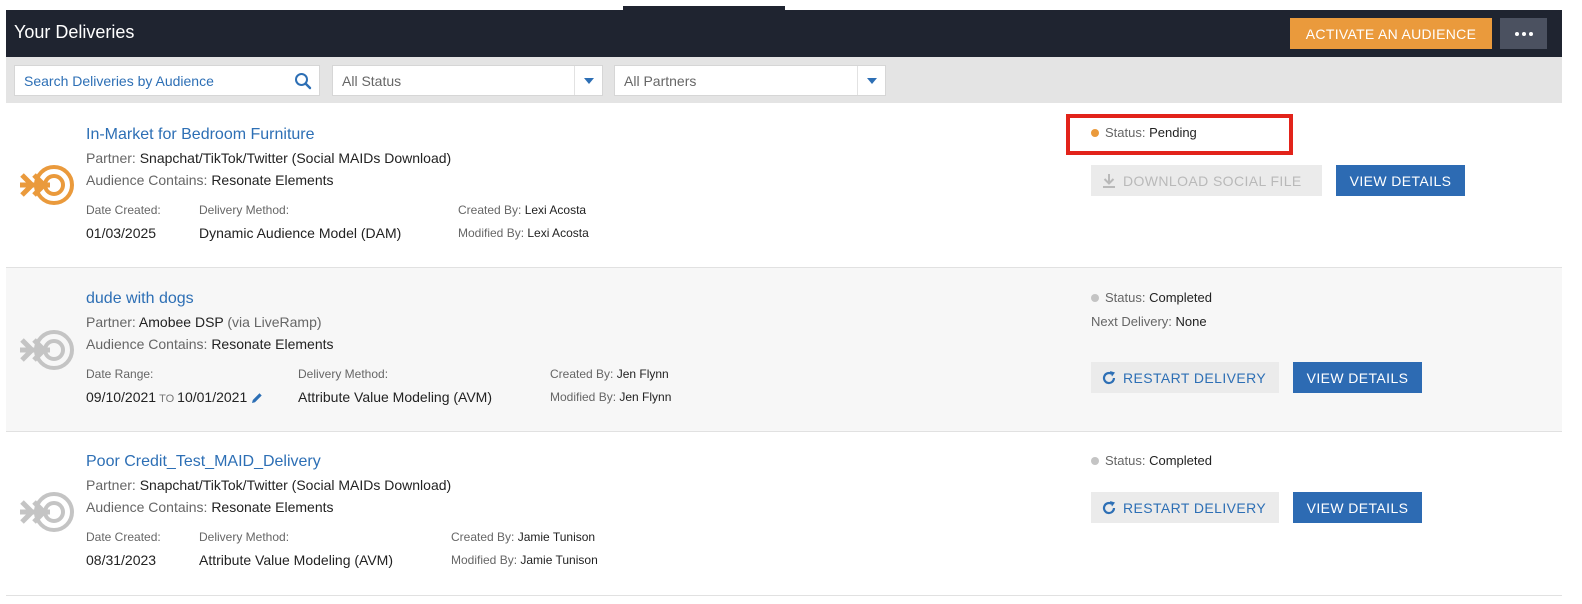 This screenshot has height=604, width=1582. Describe the element at coordinates (556, 537) in the screenshot. I see `created-by-value: Jamie Tunison` at that location.